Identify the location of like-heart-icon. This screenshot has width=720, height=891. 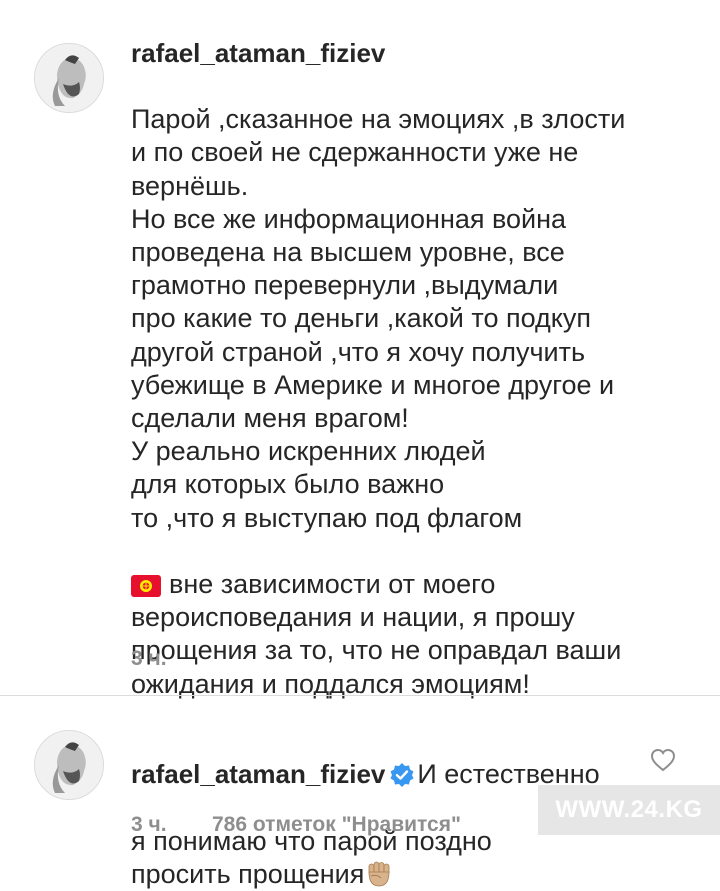
(663, 760).